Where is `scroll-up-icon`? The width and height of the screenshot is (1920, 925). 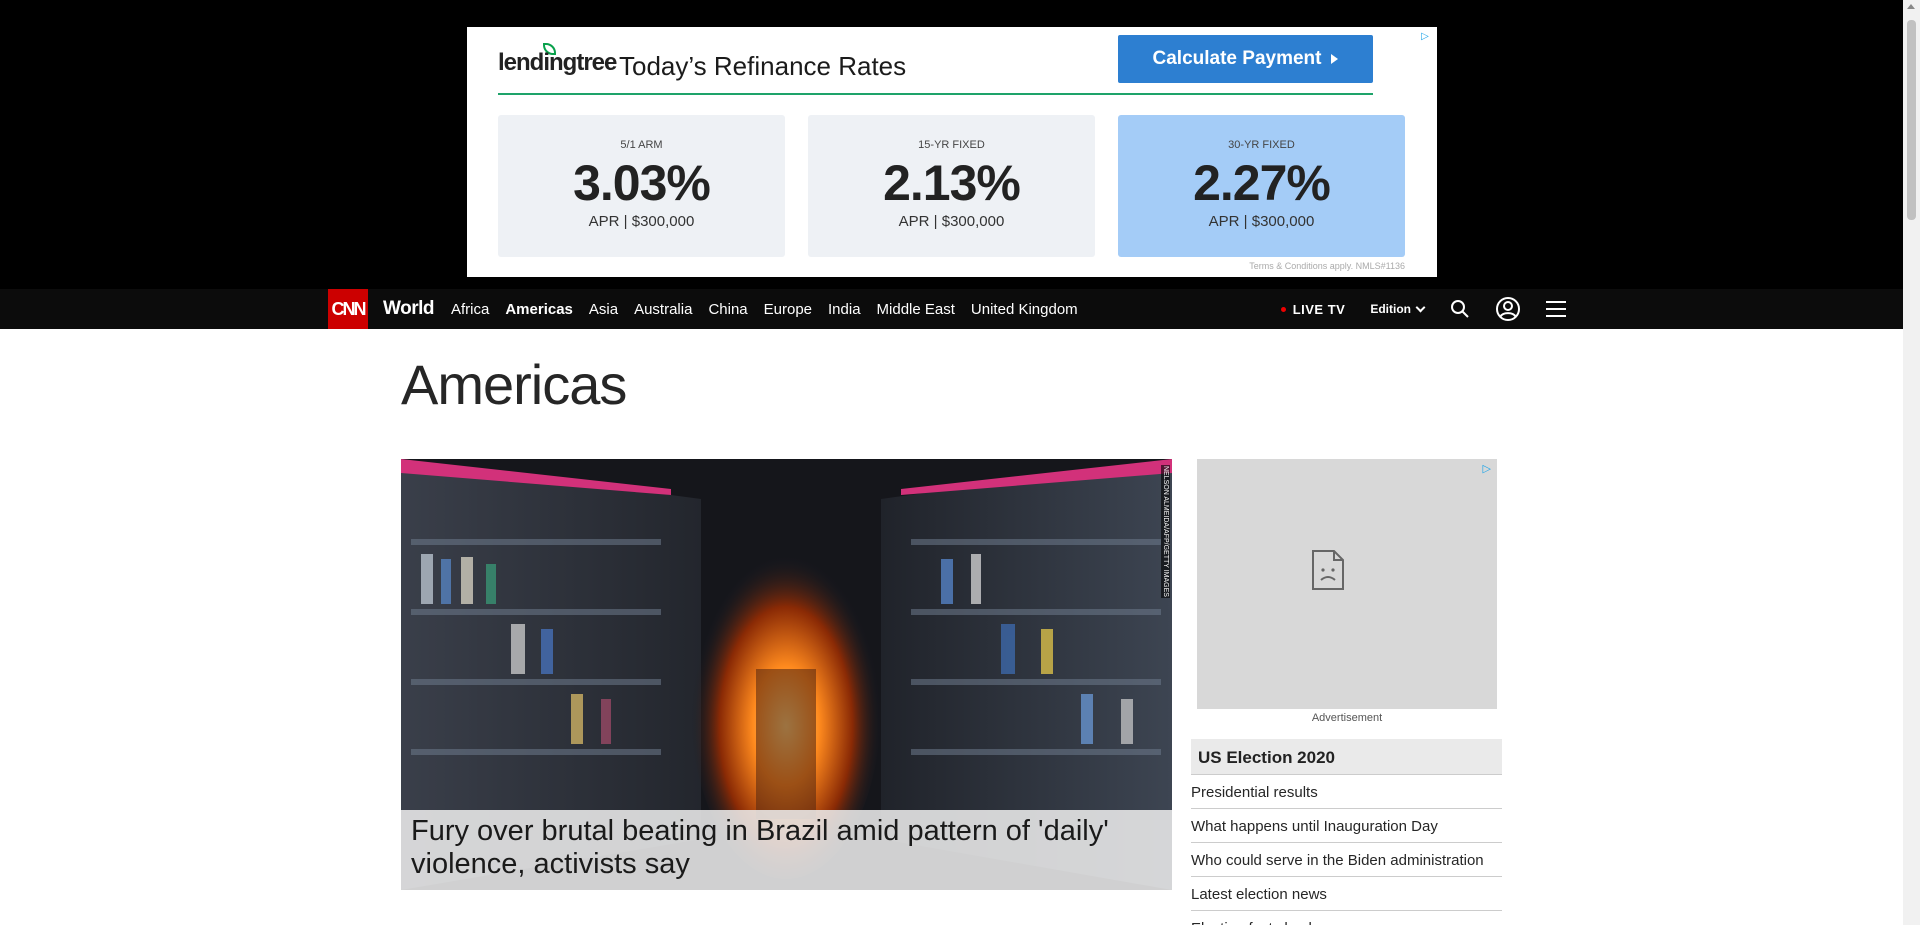 scroll-up-icon is located at coordinates (1911, 6).